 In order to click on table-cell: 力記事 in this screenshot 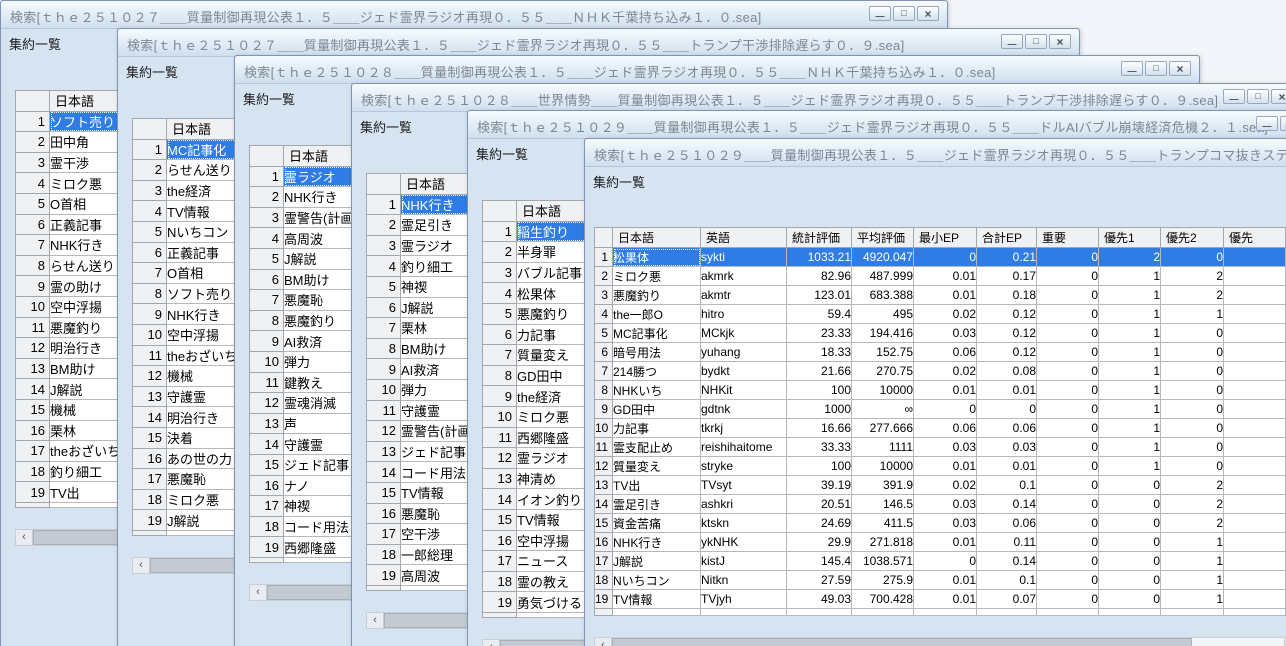, I will do `click(656, 428)`.